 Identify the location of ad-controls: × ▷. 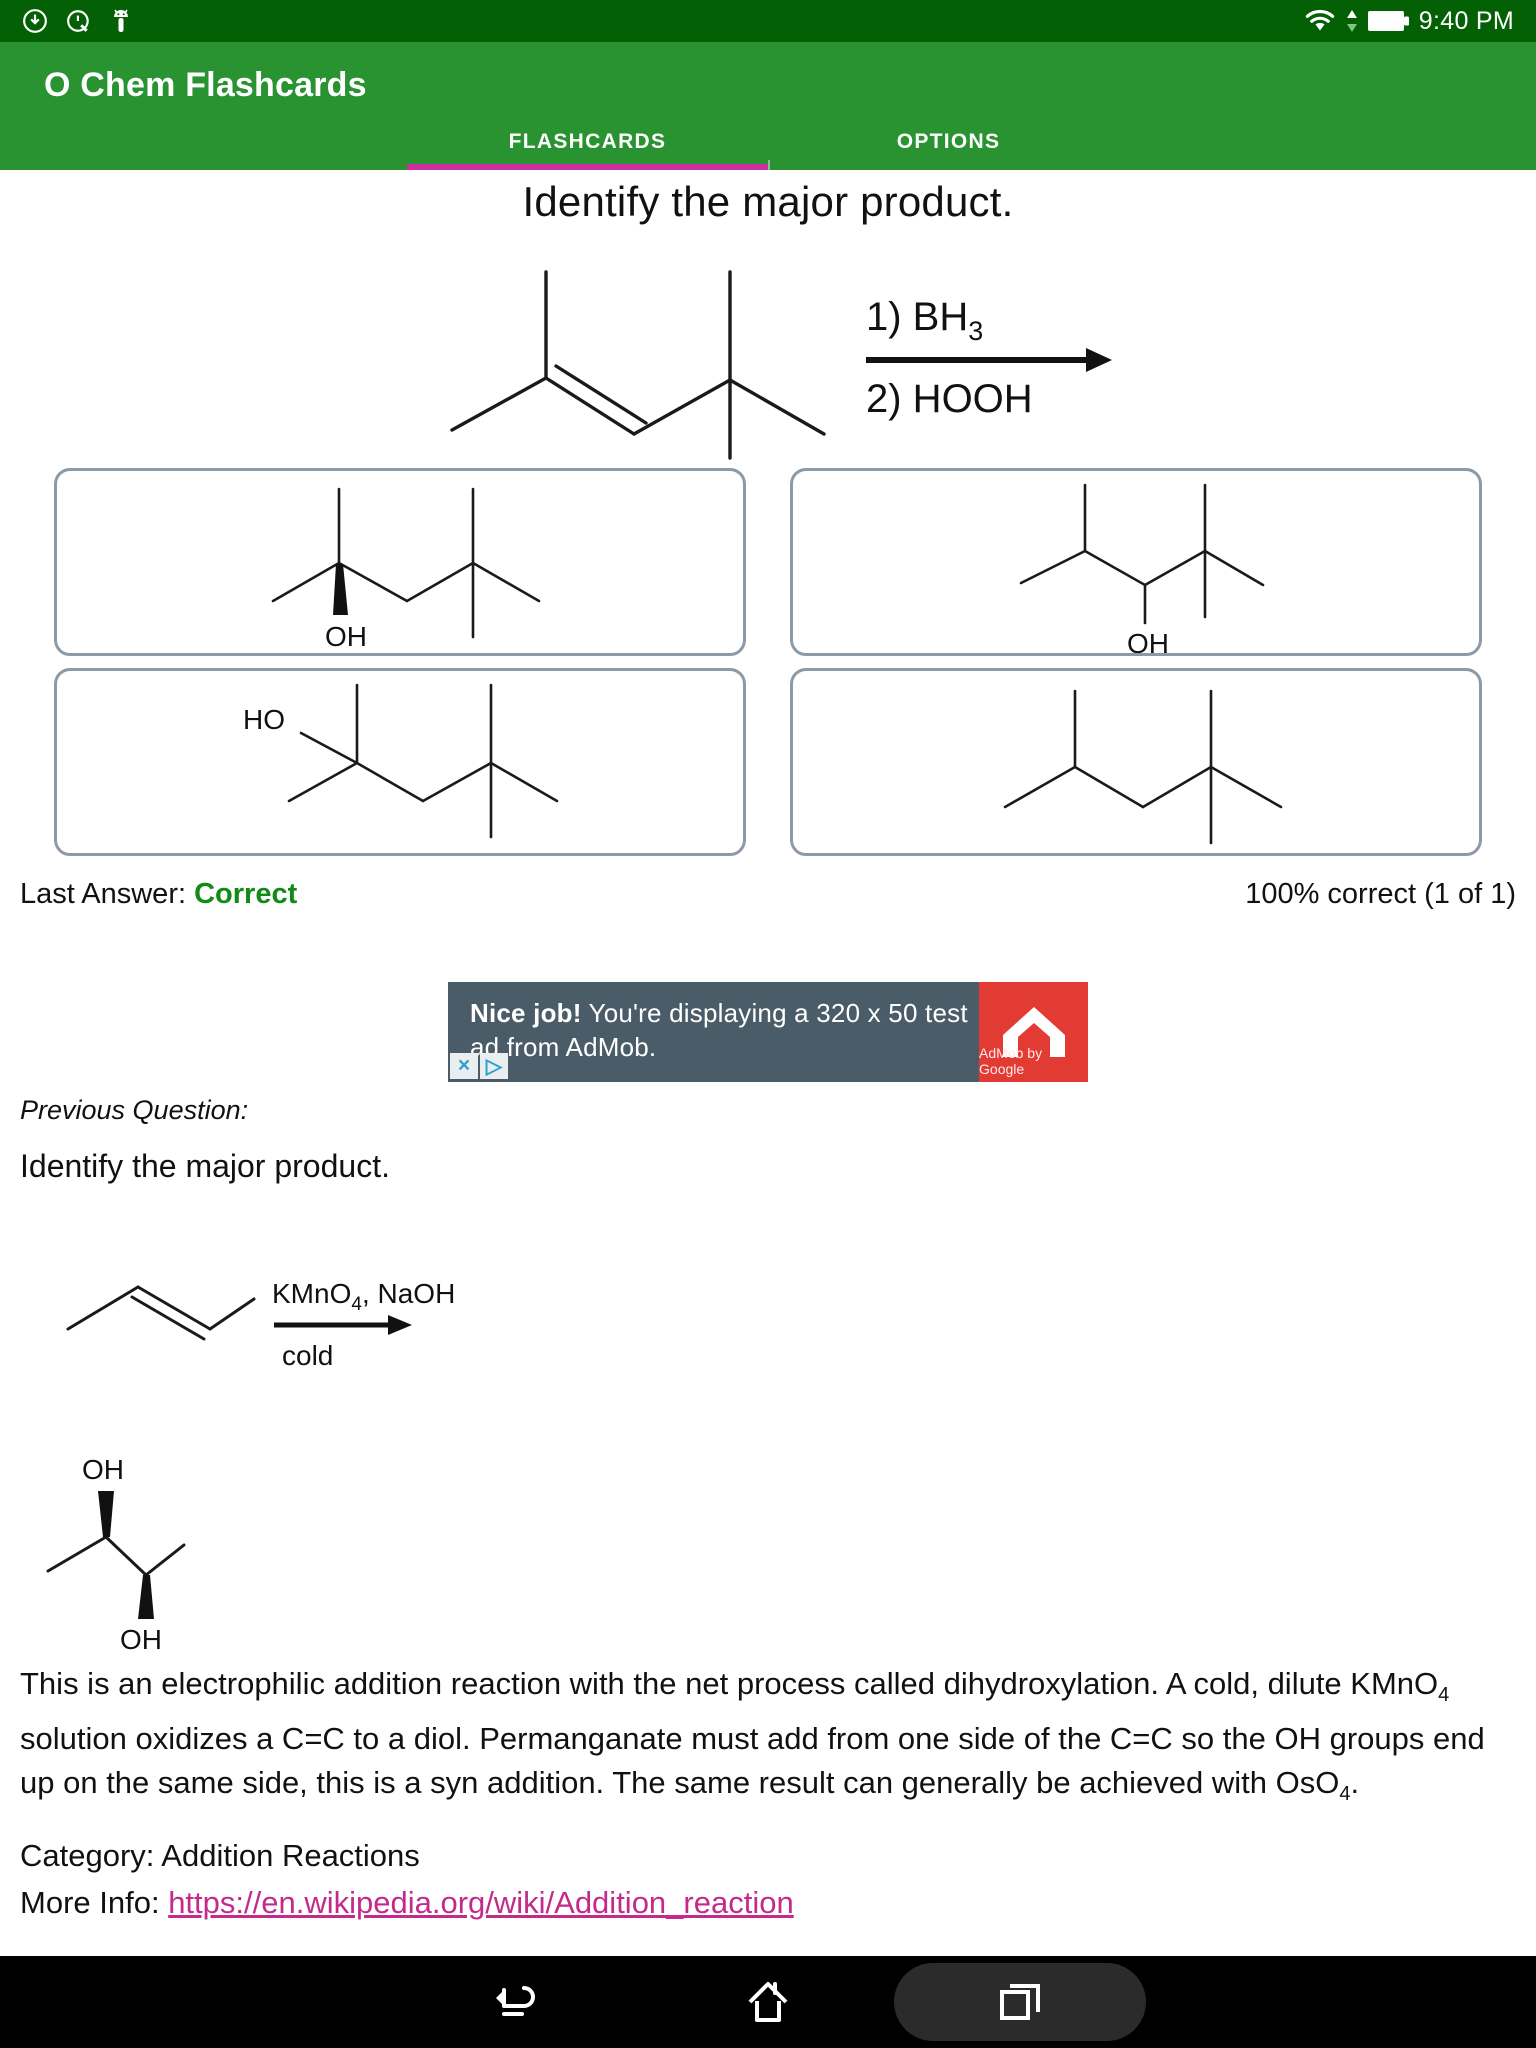
(479, 1066).